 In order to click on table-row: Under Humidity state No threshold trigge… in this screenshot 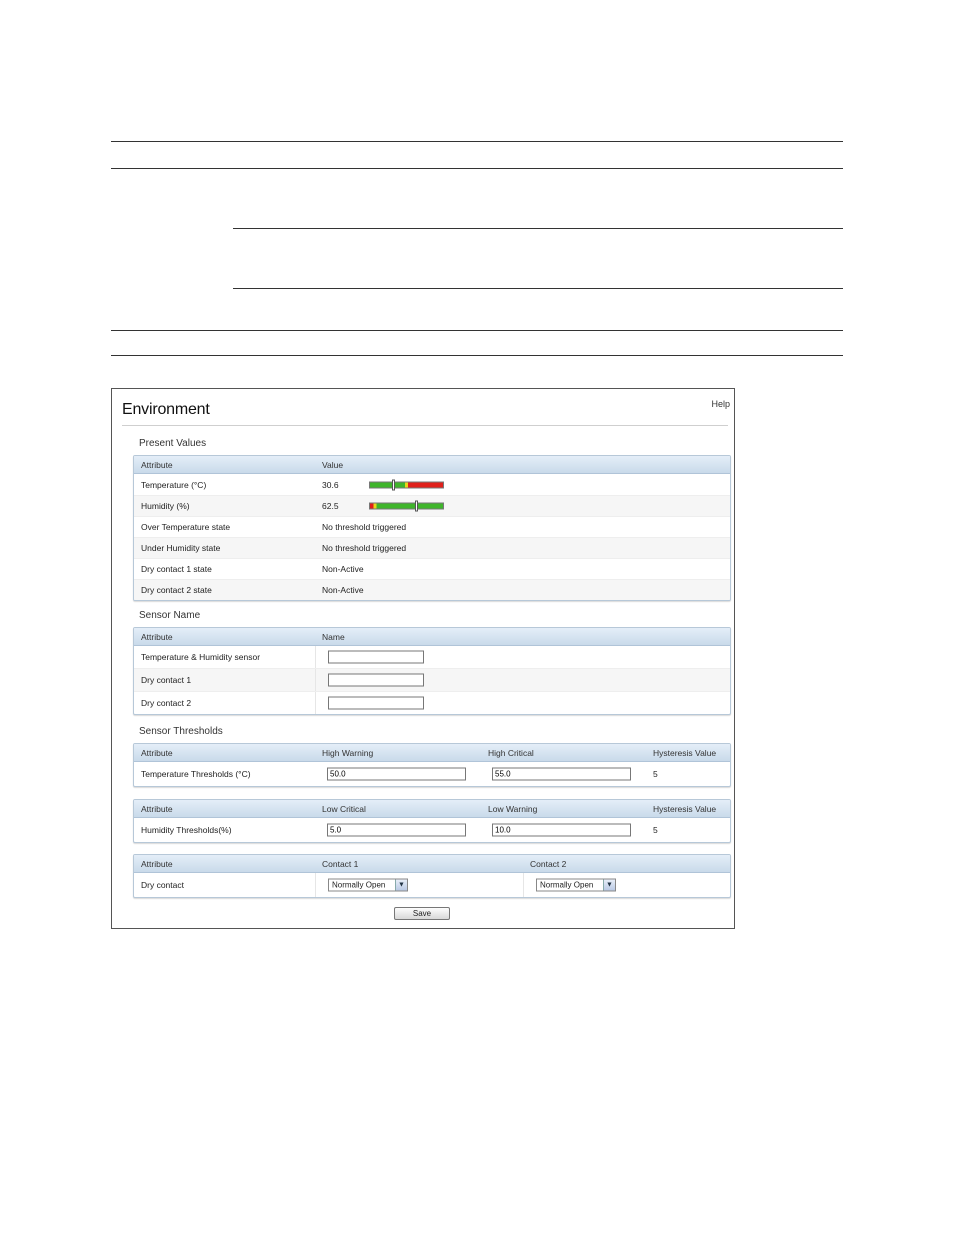, I will do `click(432, 548)`.